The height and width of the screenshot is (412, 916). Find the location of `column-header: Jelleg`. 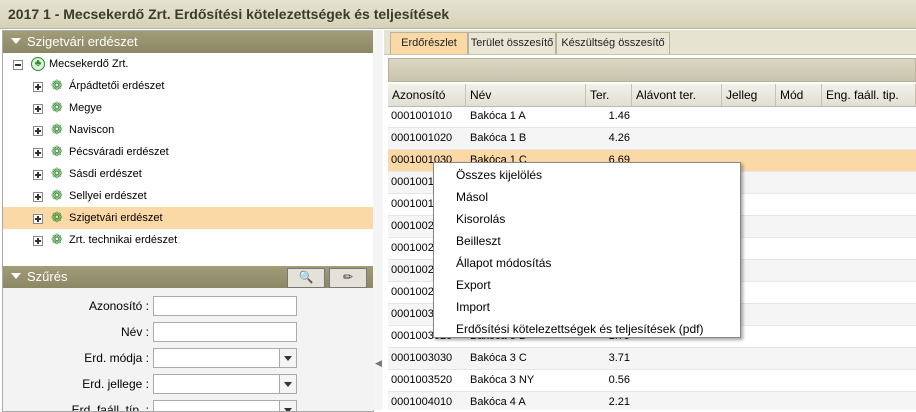

column-header: Jelleg is located at coordinates (749, 95).